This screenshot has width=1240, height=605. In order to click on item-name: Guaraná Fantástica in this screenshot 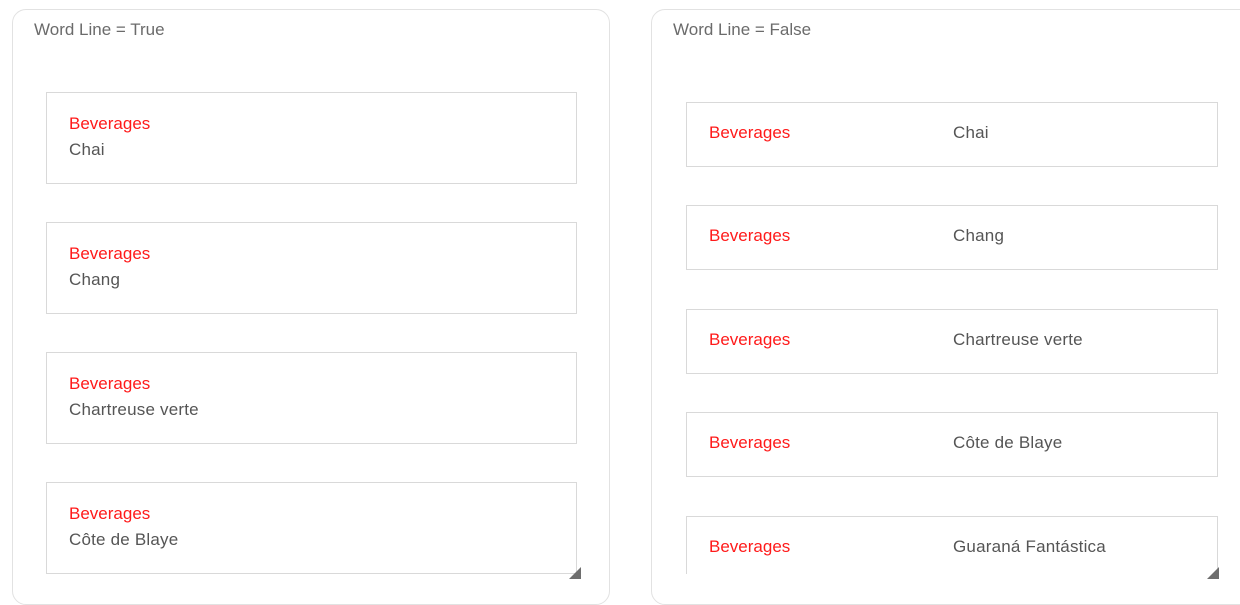, I will do `click(1029, 546)`.